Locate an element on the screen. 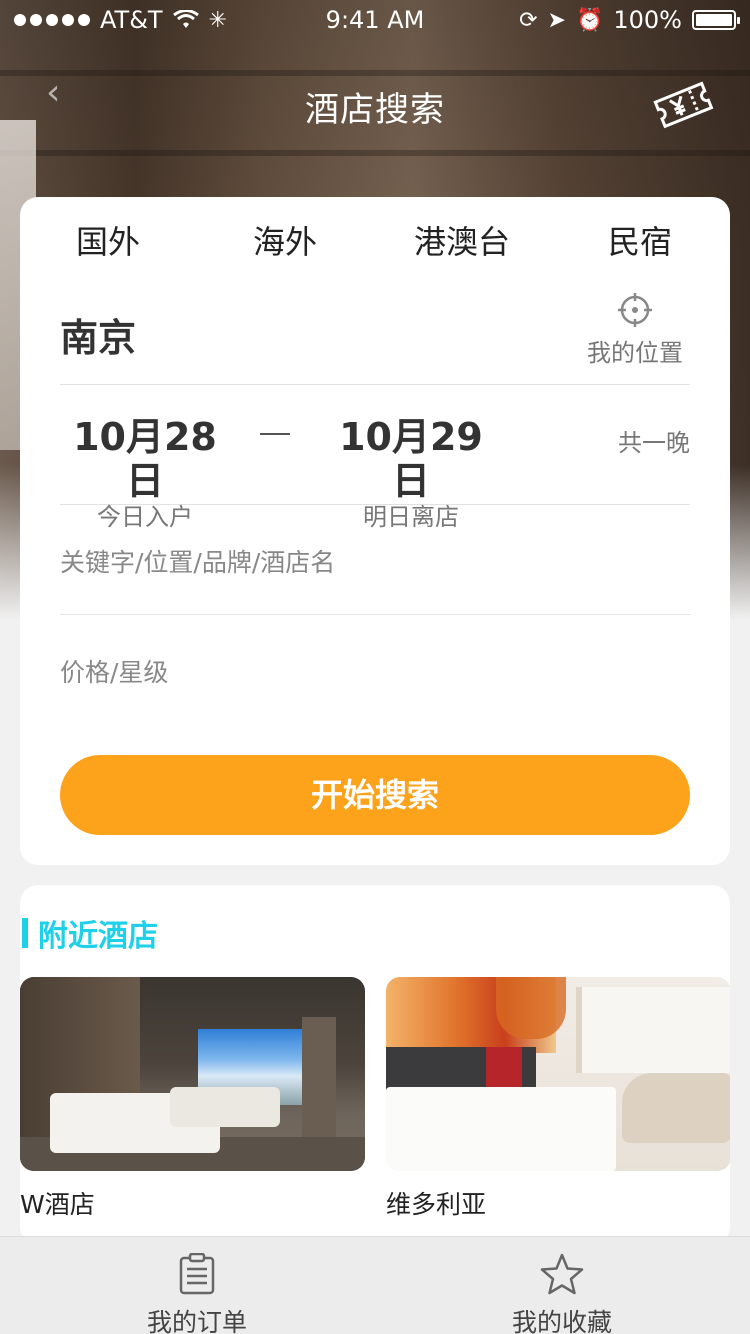 The image size is (750, 1334). my-location-label: 我的位置 is located at coordinates (635, 353).